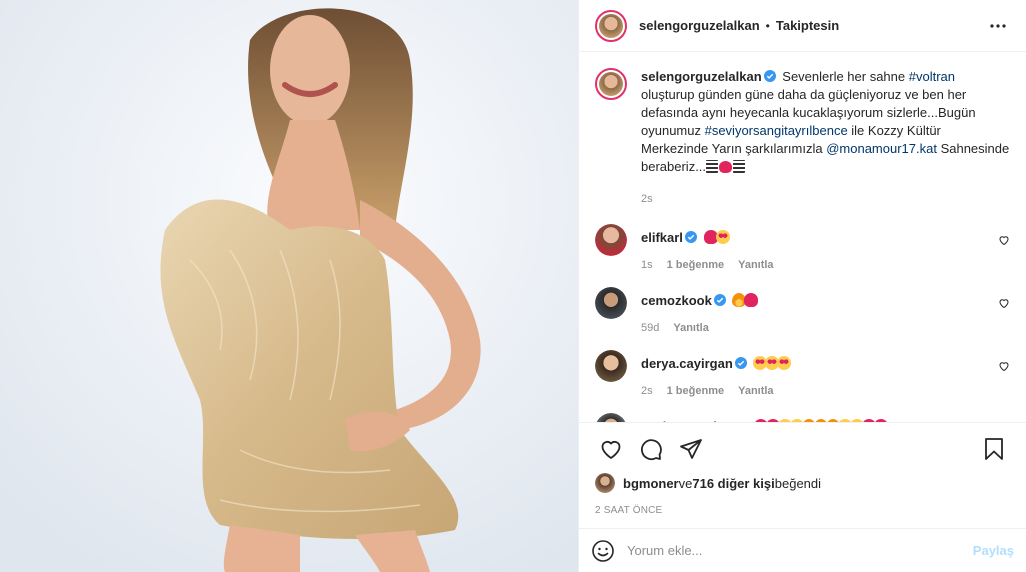 This screenshot has width=1026, height=572. I want to click on more-options-icon, so click(998, 26).